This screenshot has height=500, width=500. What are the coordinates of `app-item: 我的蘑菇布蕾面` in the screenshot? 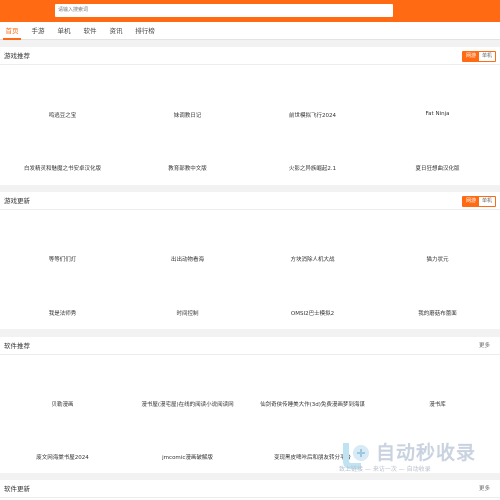 It's located at (437, 313).